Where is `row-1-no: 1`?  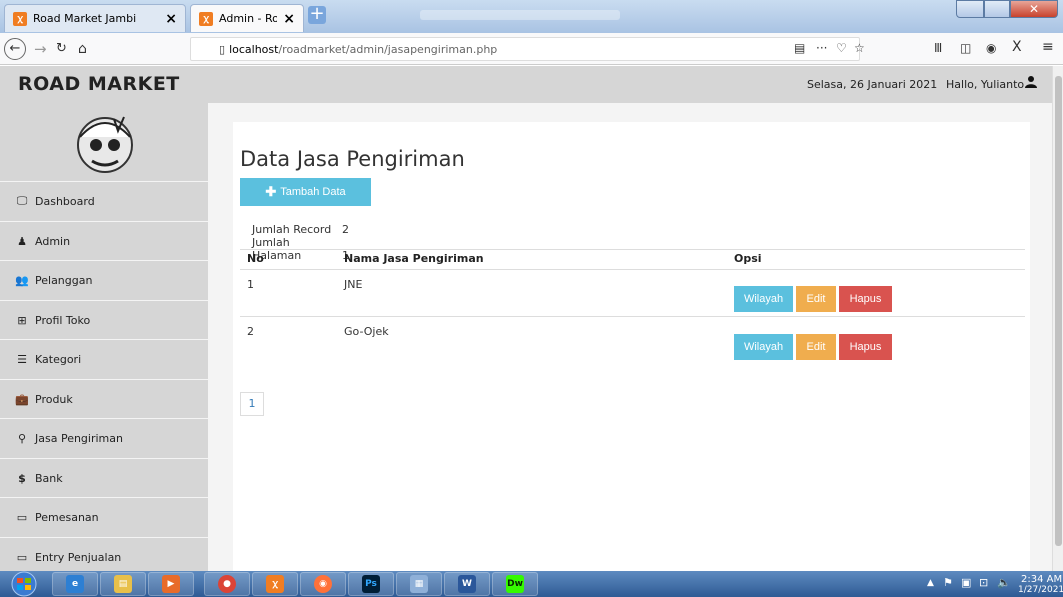
row-1-no: 1 is located at coordinates (250, 284).